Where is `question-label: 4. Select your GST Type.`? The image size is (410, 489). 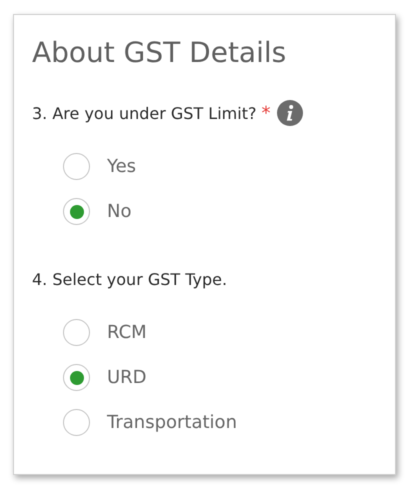 question-label: 4. Select your GST Type. is located at coordinates (130, 279).